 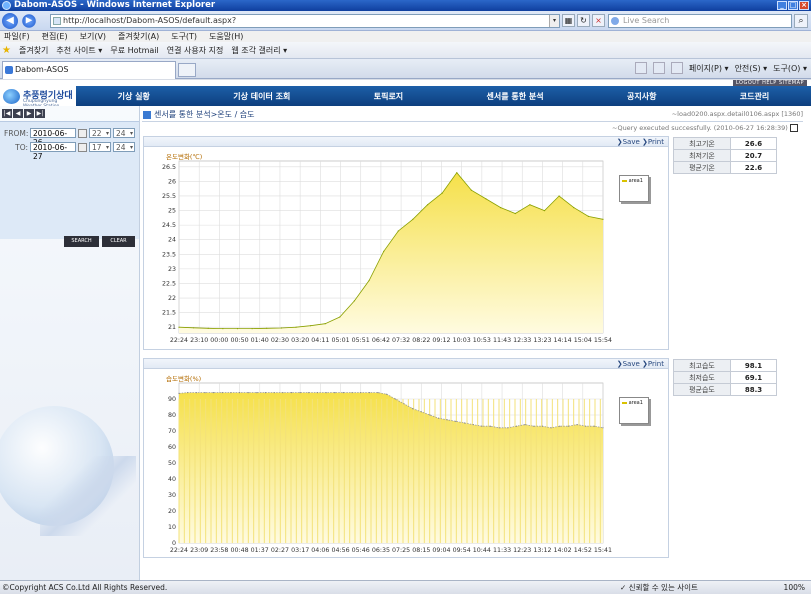 What do you see at coordinates (794, 587) in the screenshot?
I see `zoom-level: 100%` at bounding box center [794, 587].